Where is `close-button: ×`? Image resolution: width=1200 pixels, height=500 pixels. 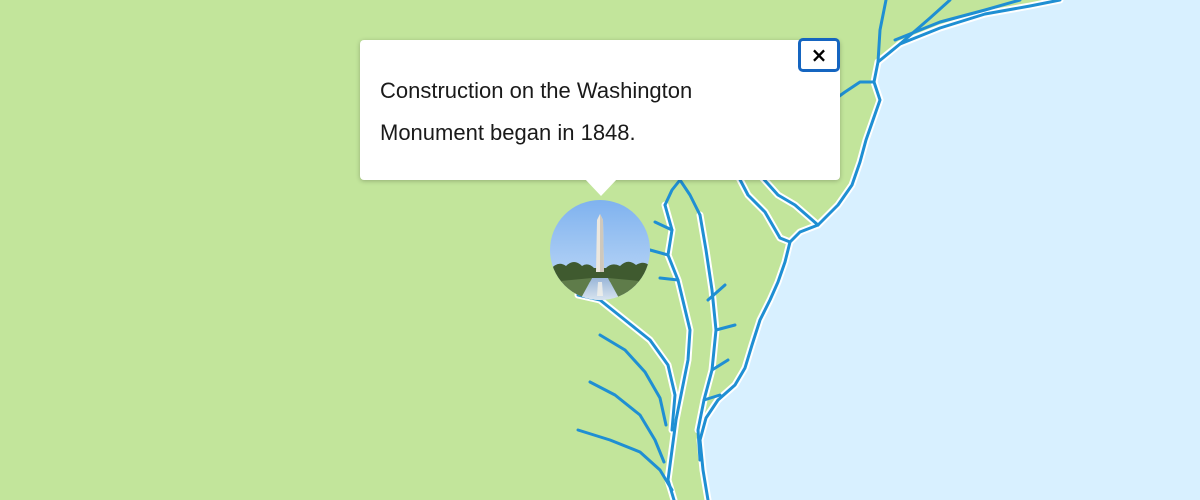 close-button: × is located at coordinates (819, 55).